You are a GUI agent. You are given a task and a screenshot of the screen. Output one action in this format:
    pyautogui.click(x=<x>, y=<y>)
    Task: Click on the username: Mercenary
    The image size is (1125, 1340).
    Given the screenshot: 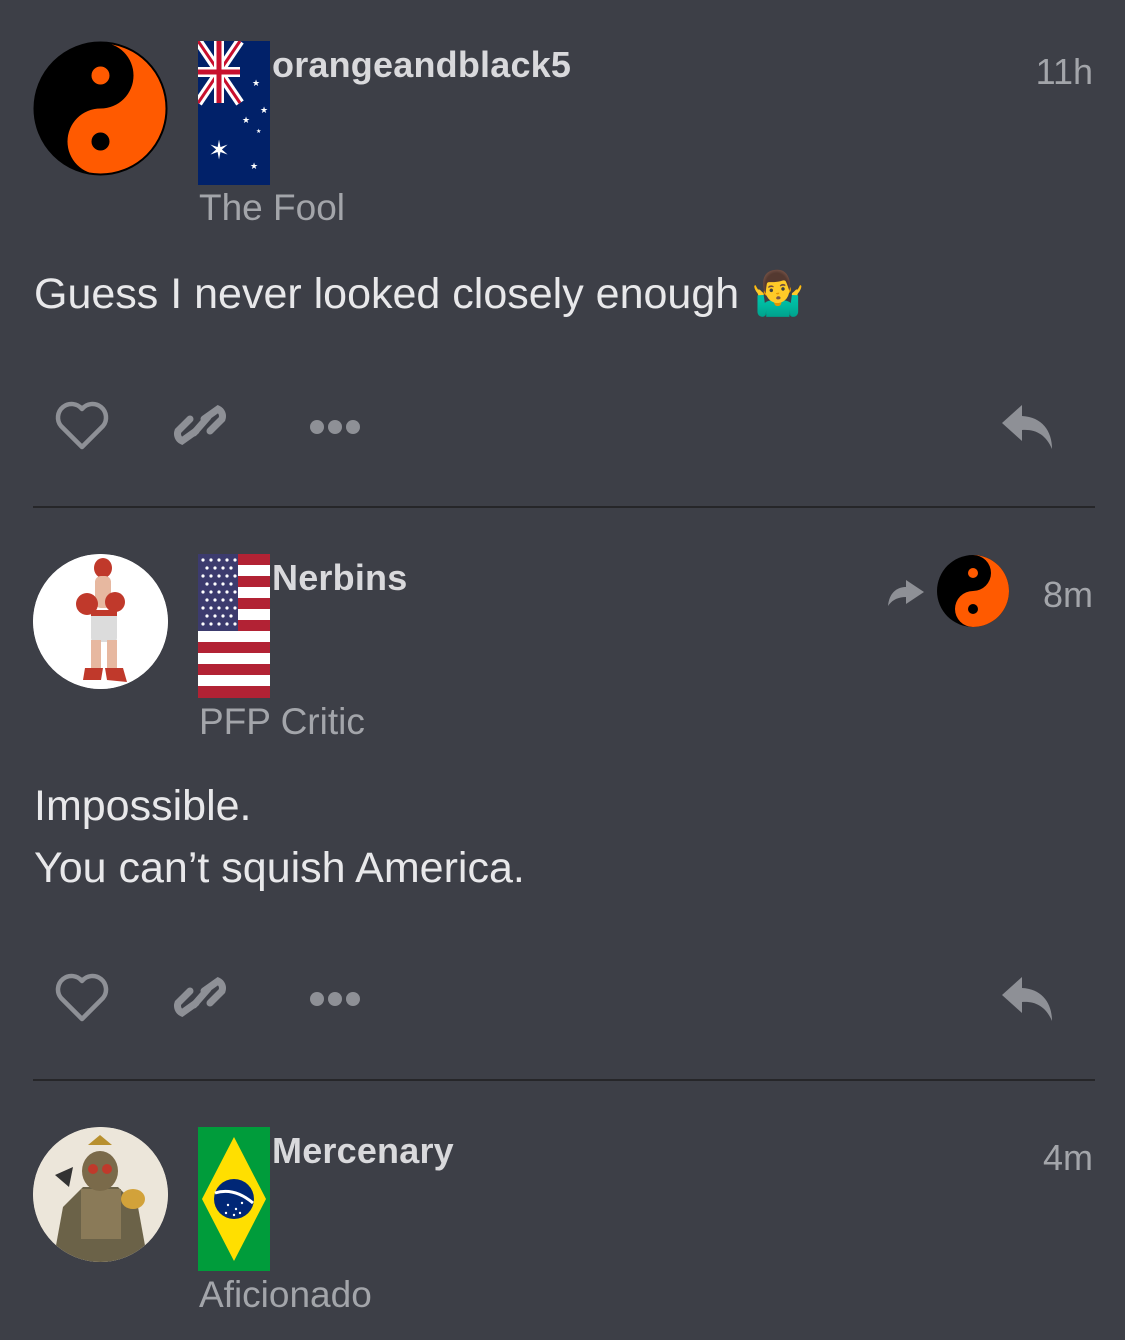 What is the action you would take?
    pyautogui.click(x=363, y=1151)
    